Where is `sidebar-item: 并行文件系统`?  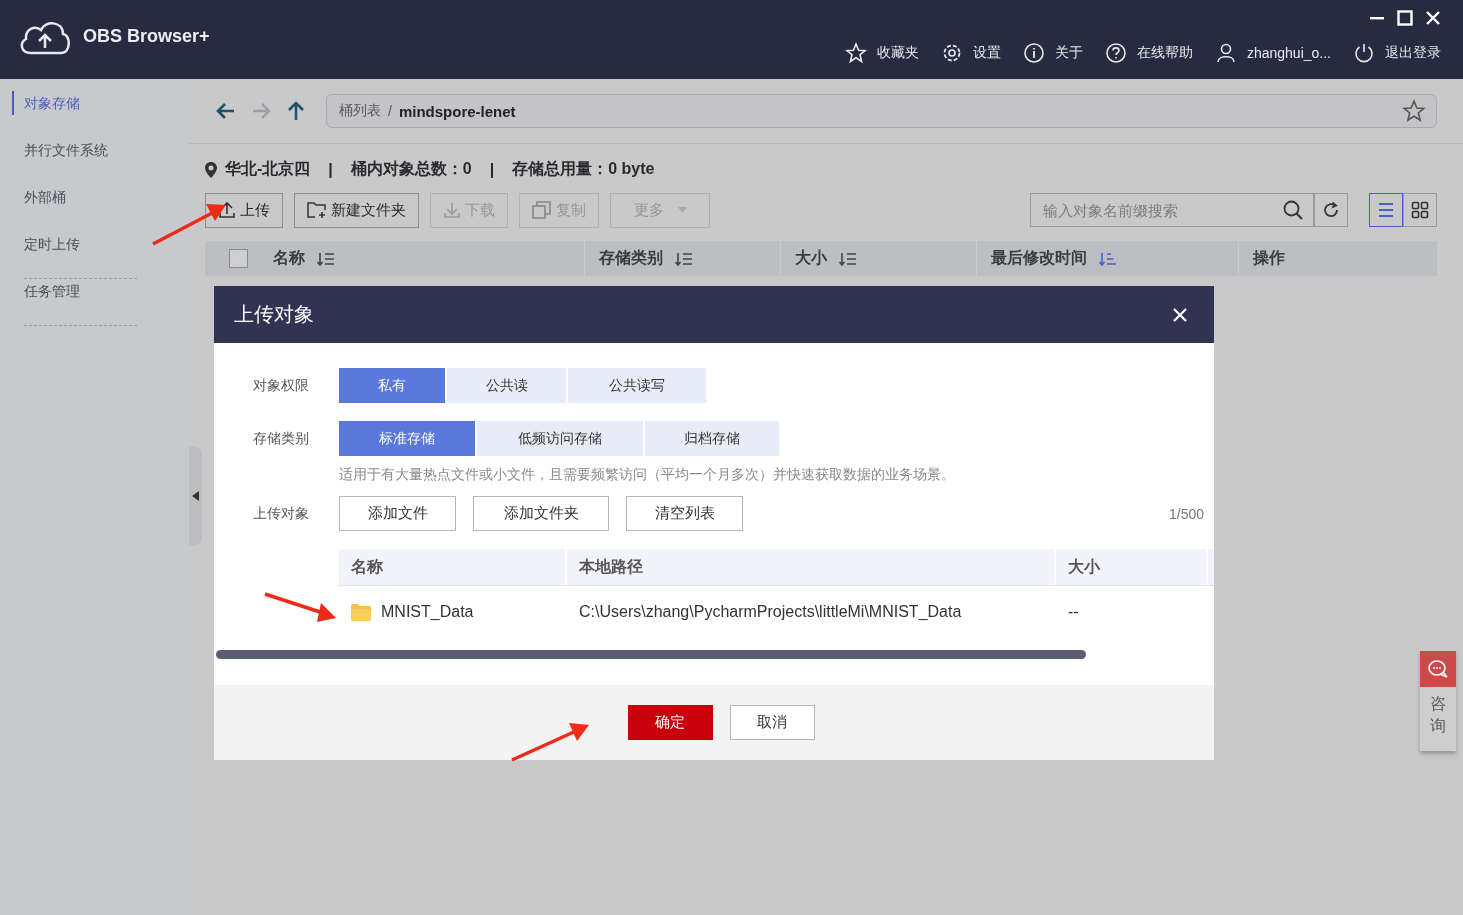
sidebar-item: 并行文件系统 is located at coordinates (74, 150).